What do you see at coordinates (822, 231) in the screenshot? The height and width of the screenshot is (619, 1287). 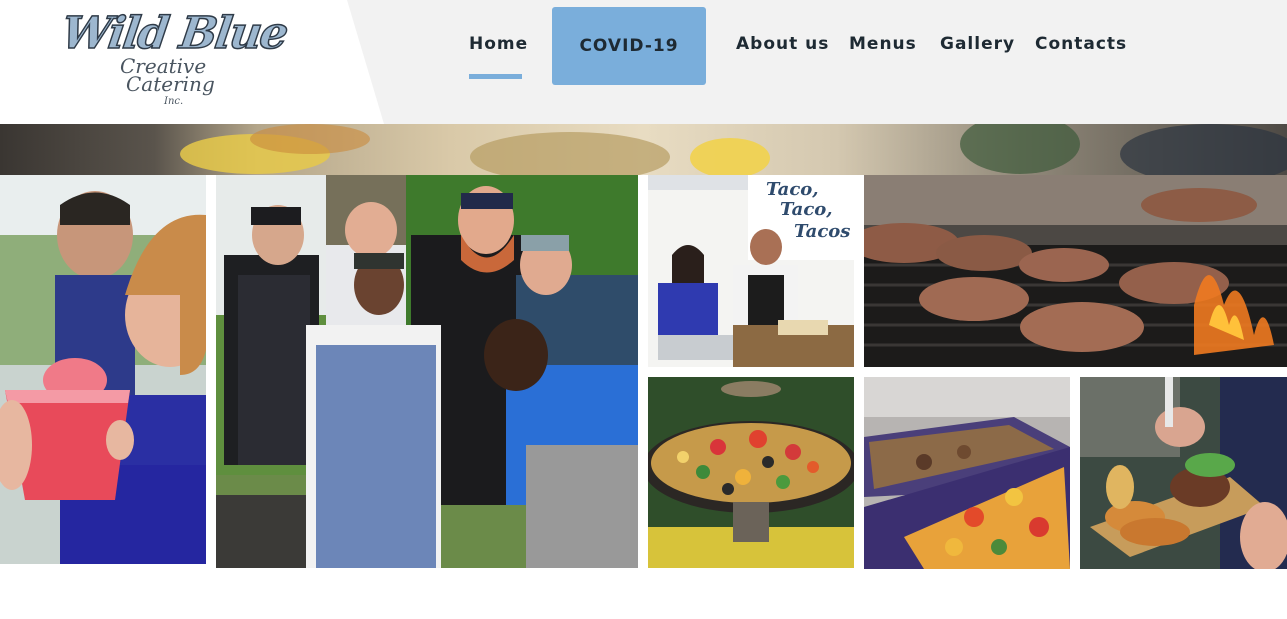 I see `taco-sign-line3: Tacos` at bounding box center [822, 231].